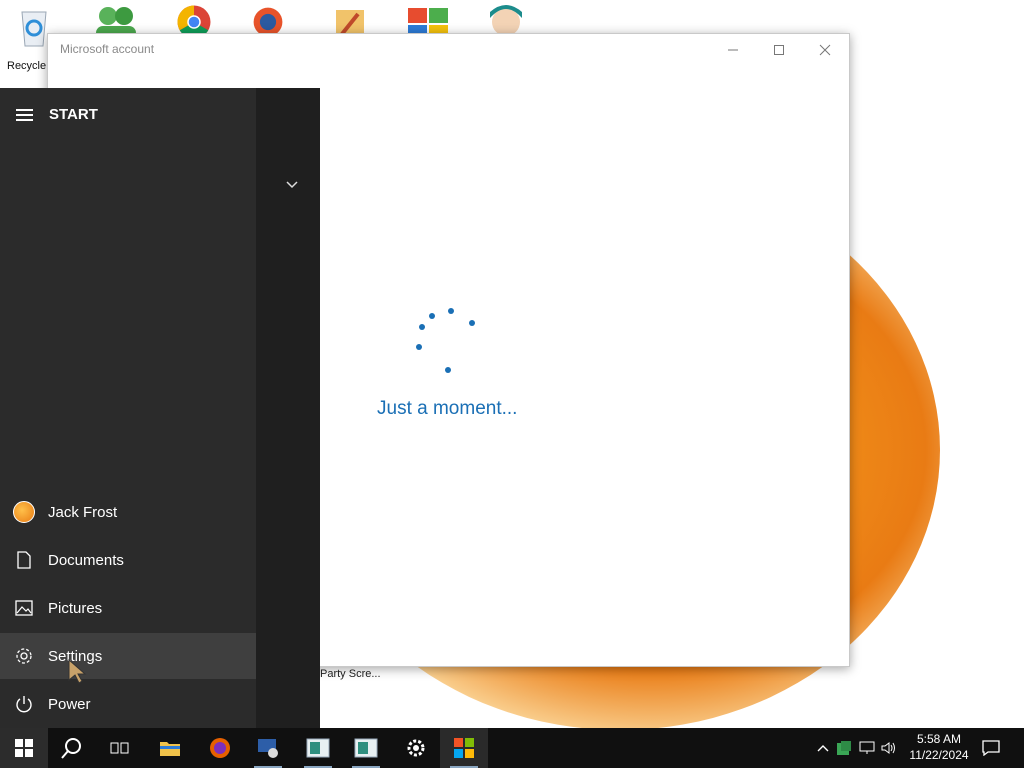 The height and width of the screenshot is (768, 1024). I want to click on network-icon, so click(867, 748).